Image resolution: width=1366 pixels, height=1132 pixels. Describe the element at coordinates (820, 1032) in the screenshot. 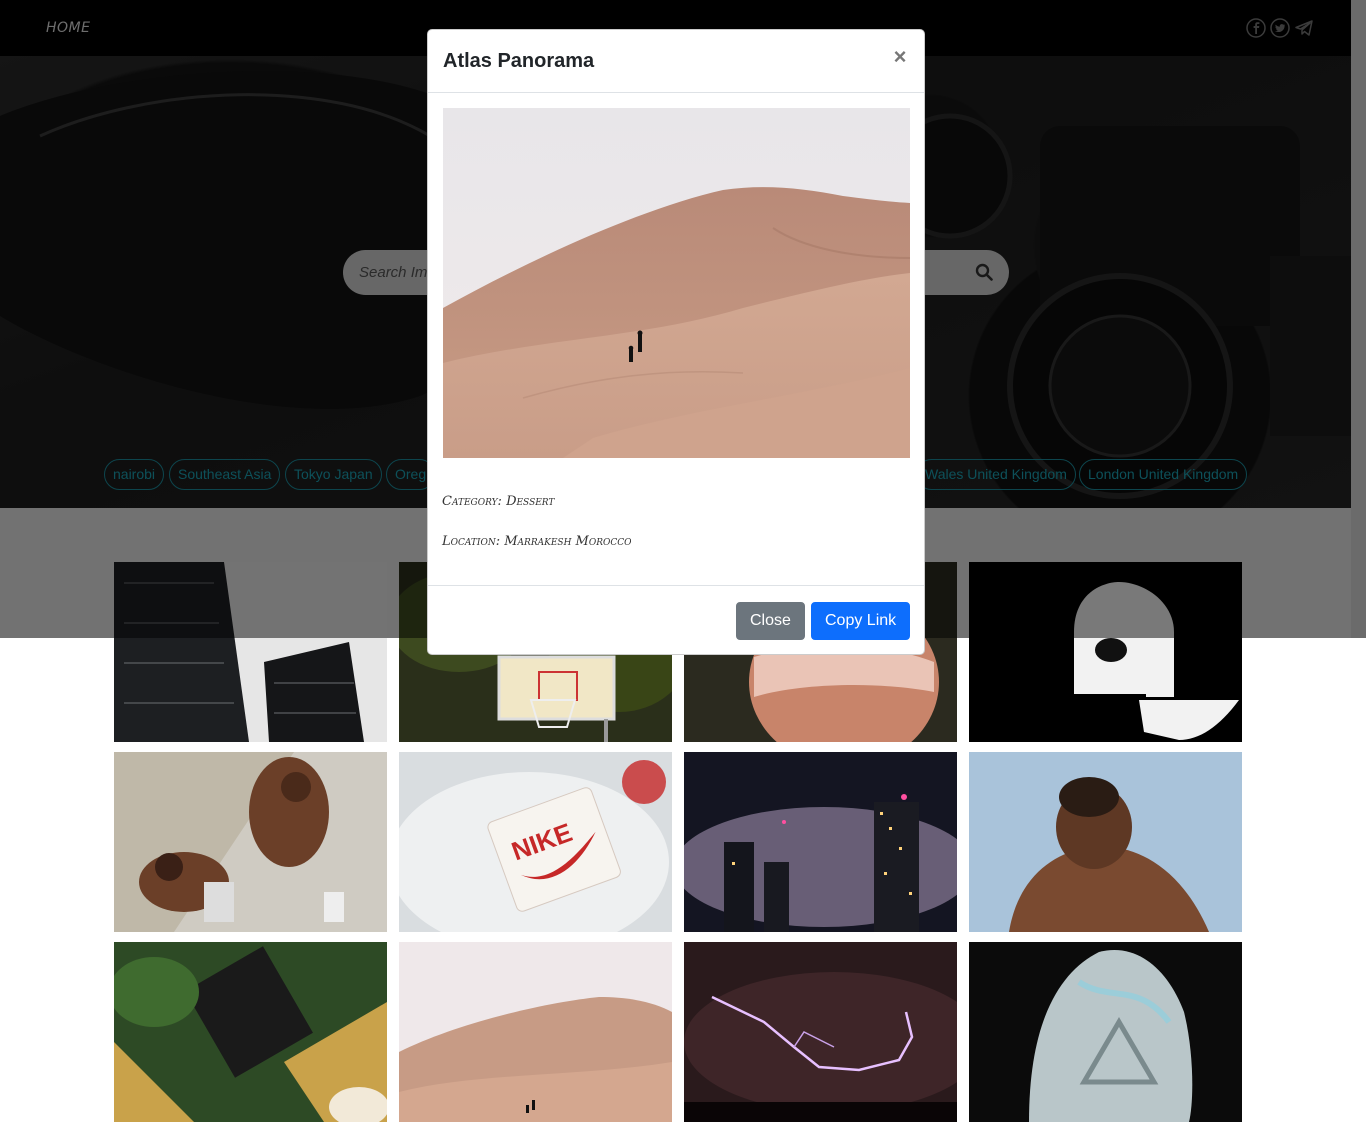

I see `gallery-image-lightning` at that location.